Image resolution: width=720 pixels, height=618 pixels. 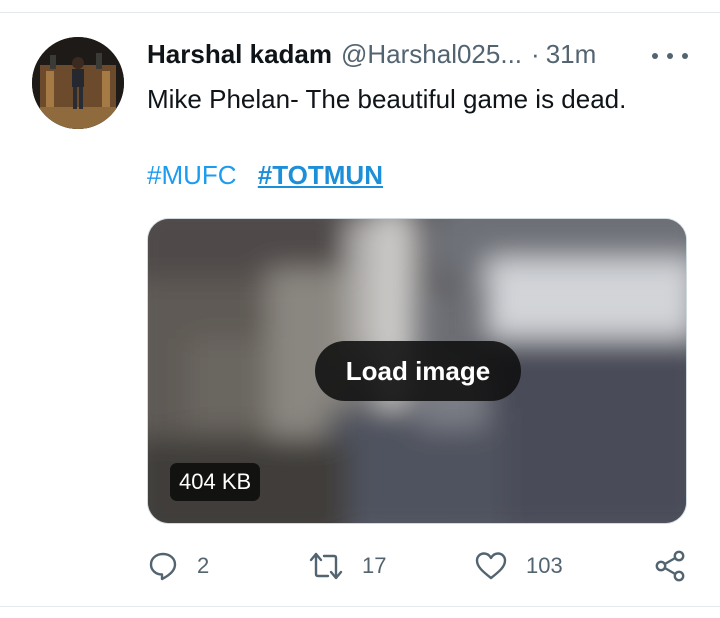 I want to click on reply-button: 2, so click(x=178, y=566).